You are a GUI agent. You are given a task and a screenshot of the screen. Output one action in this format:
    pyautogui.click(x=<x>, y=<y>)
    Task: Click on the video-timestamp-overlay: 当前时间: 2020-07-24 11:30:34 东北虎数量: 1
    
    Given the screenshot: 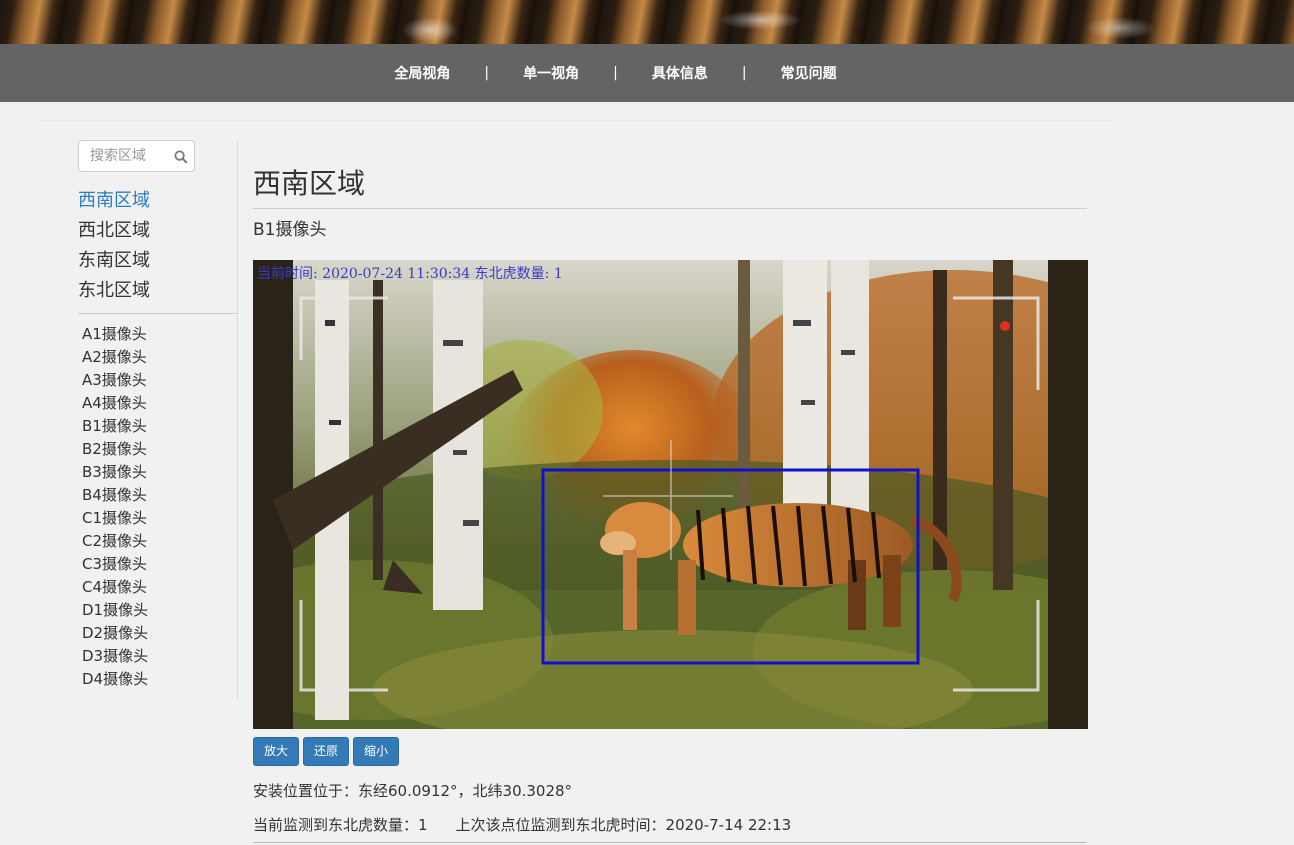 What is the action you would take?
    pyautogui.click(x=410, y=274)
    